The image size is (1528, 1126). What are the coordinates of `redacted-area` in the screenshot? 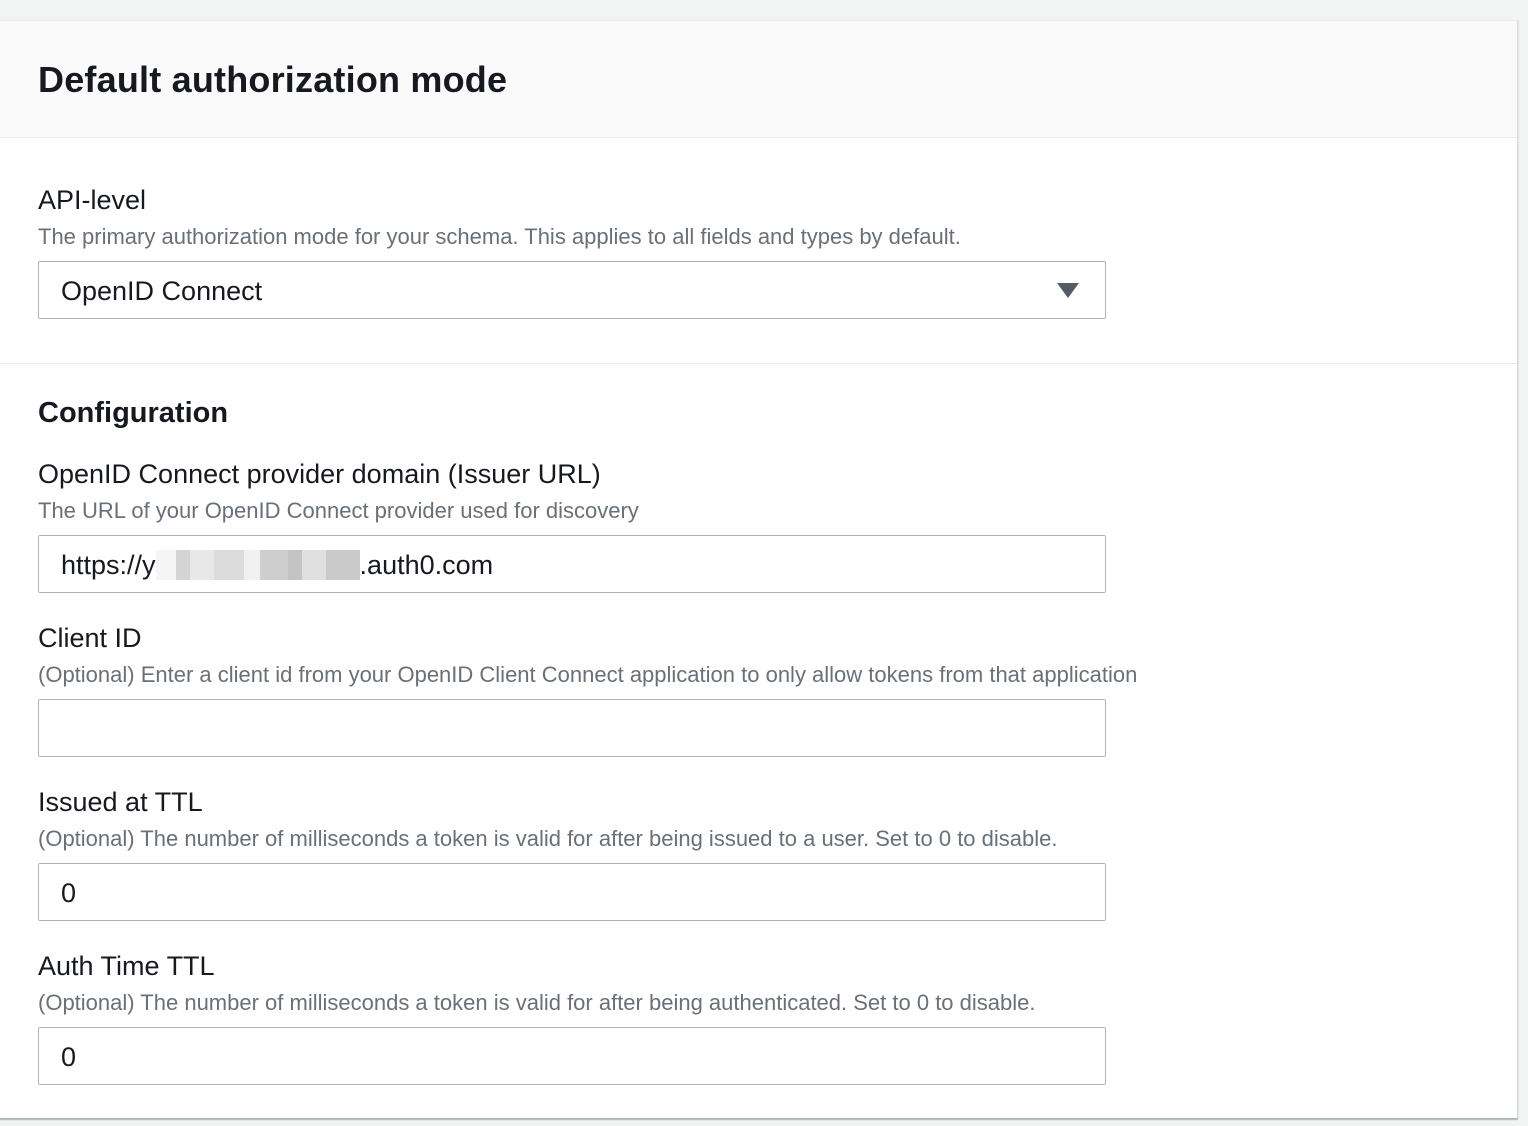 It's located at (257, 565).